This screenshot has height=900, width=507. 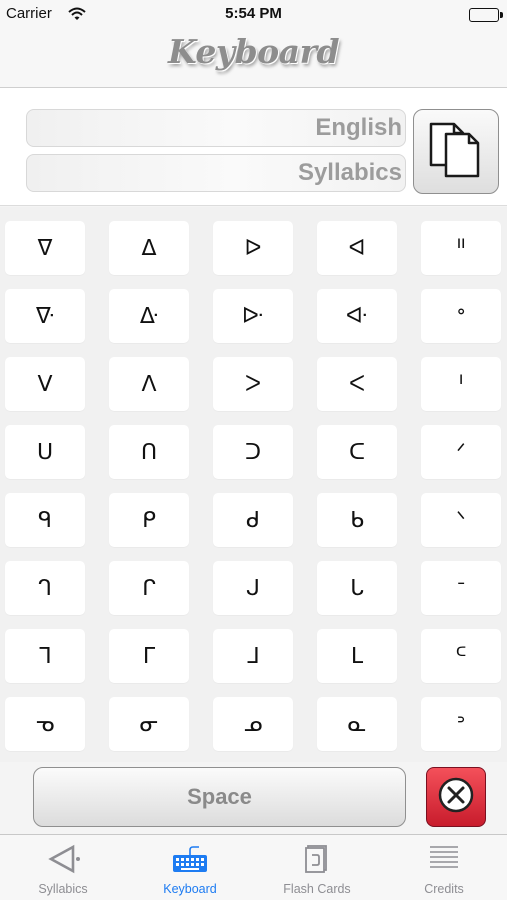 I want to click on syllabic-key: ᐨ, so click(x=461, y=588).